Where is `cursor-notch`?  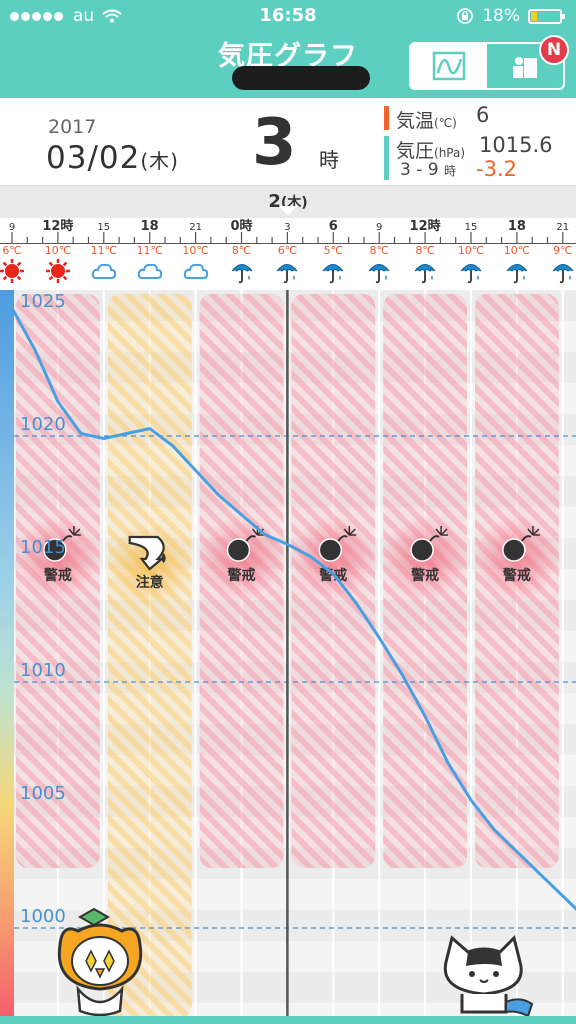 cursor-notch is located at coordinates (288, 211).